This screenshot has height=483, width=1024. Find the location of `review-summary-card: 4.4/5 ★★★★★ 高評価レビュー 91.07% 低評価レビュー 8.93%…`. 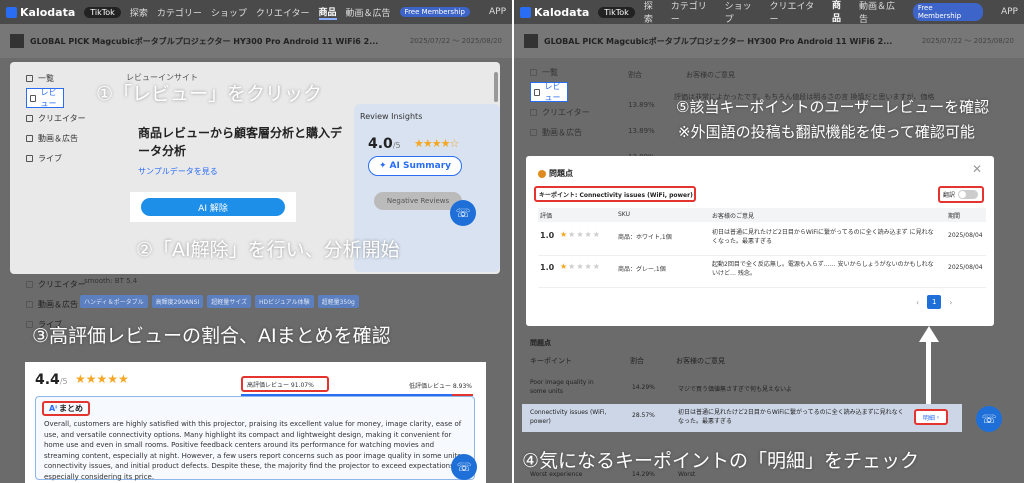

review-summary-card: 4.4/5 ★★★★★ 高評価レビュー 91.07% 低評価レビュー 8.93%… is located at coordinates (255, 422).